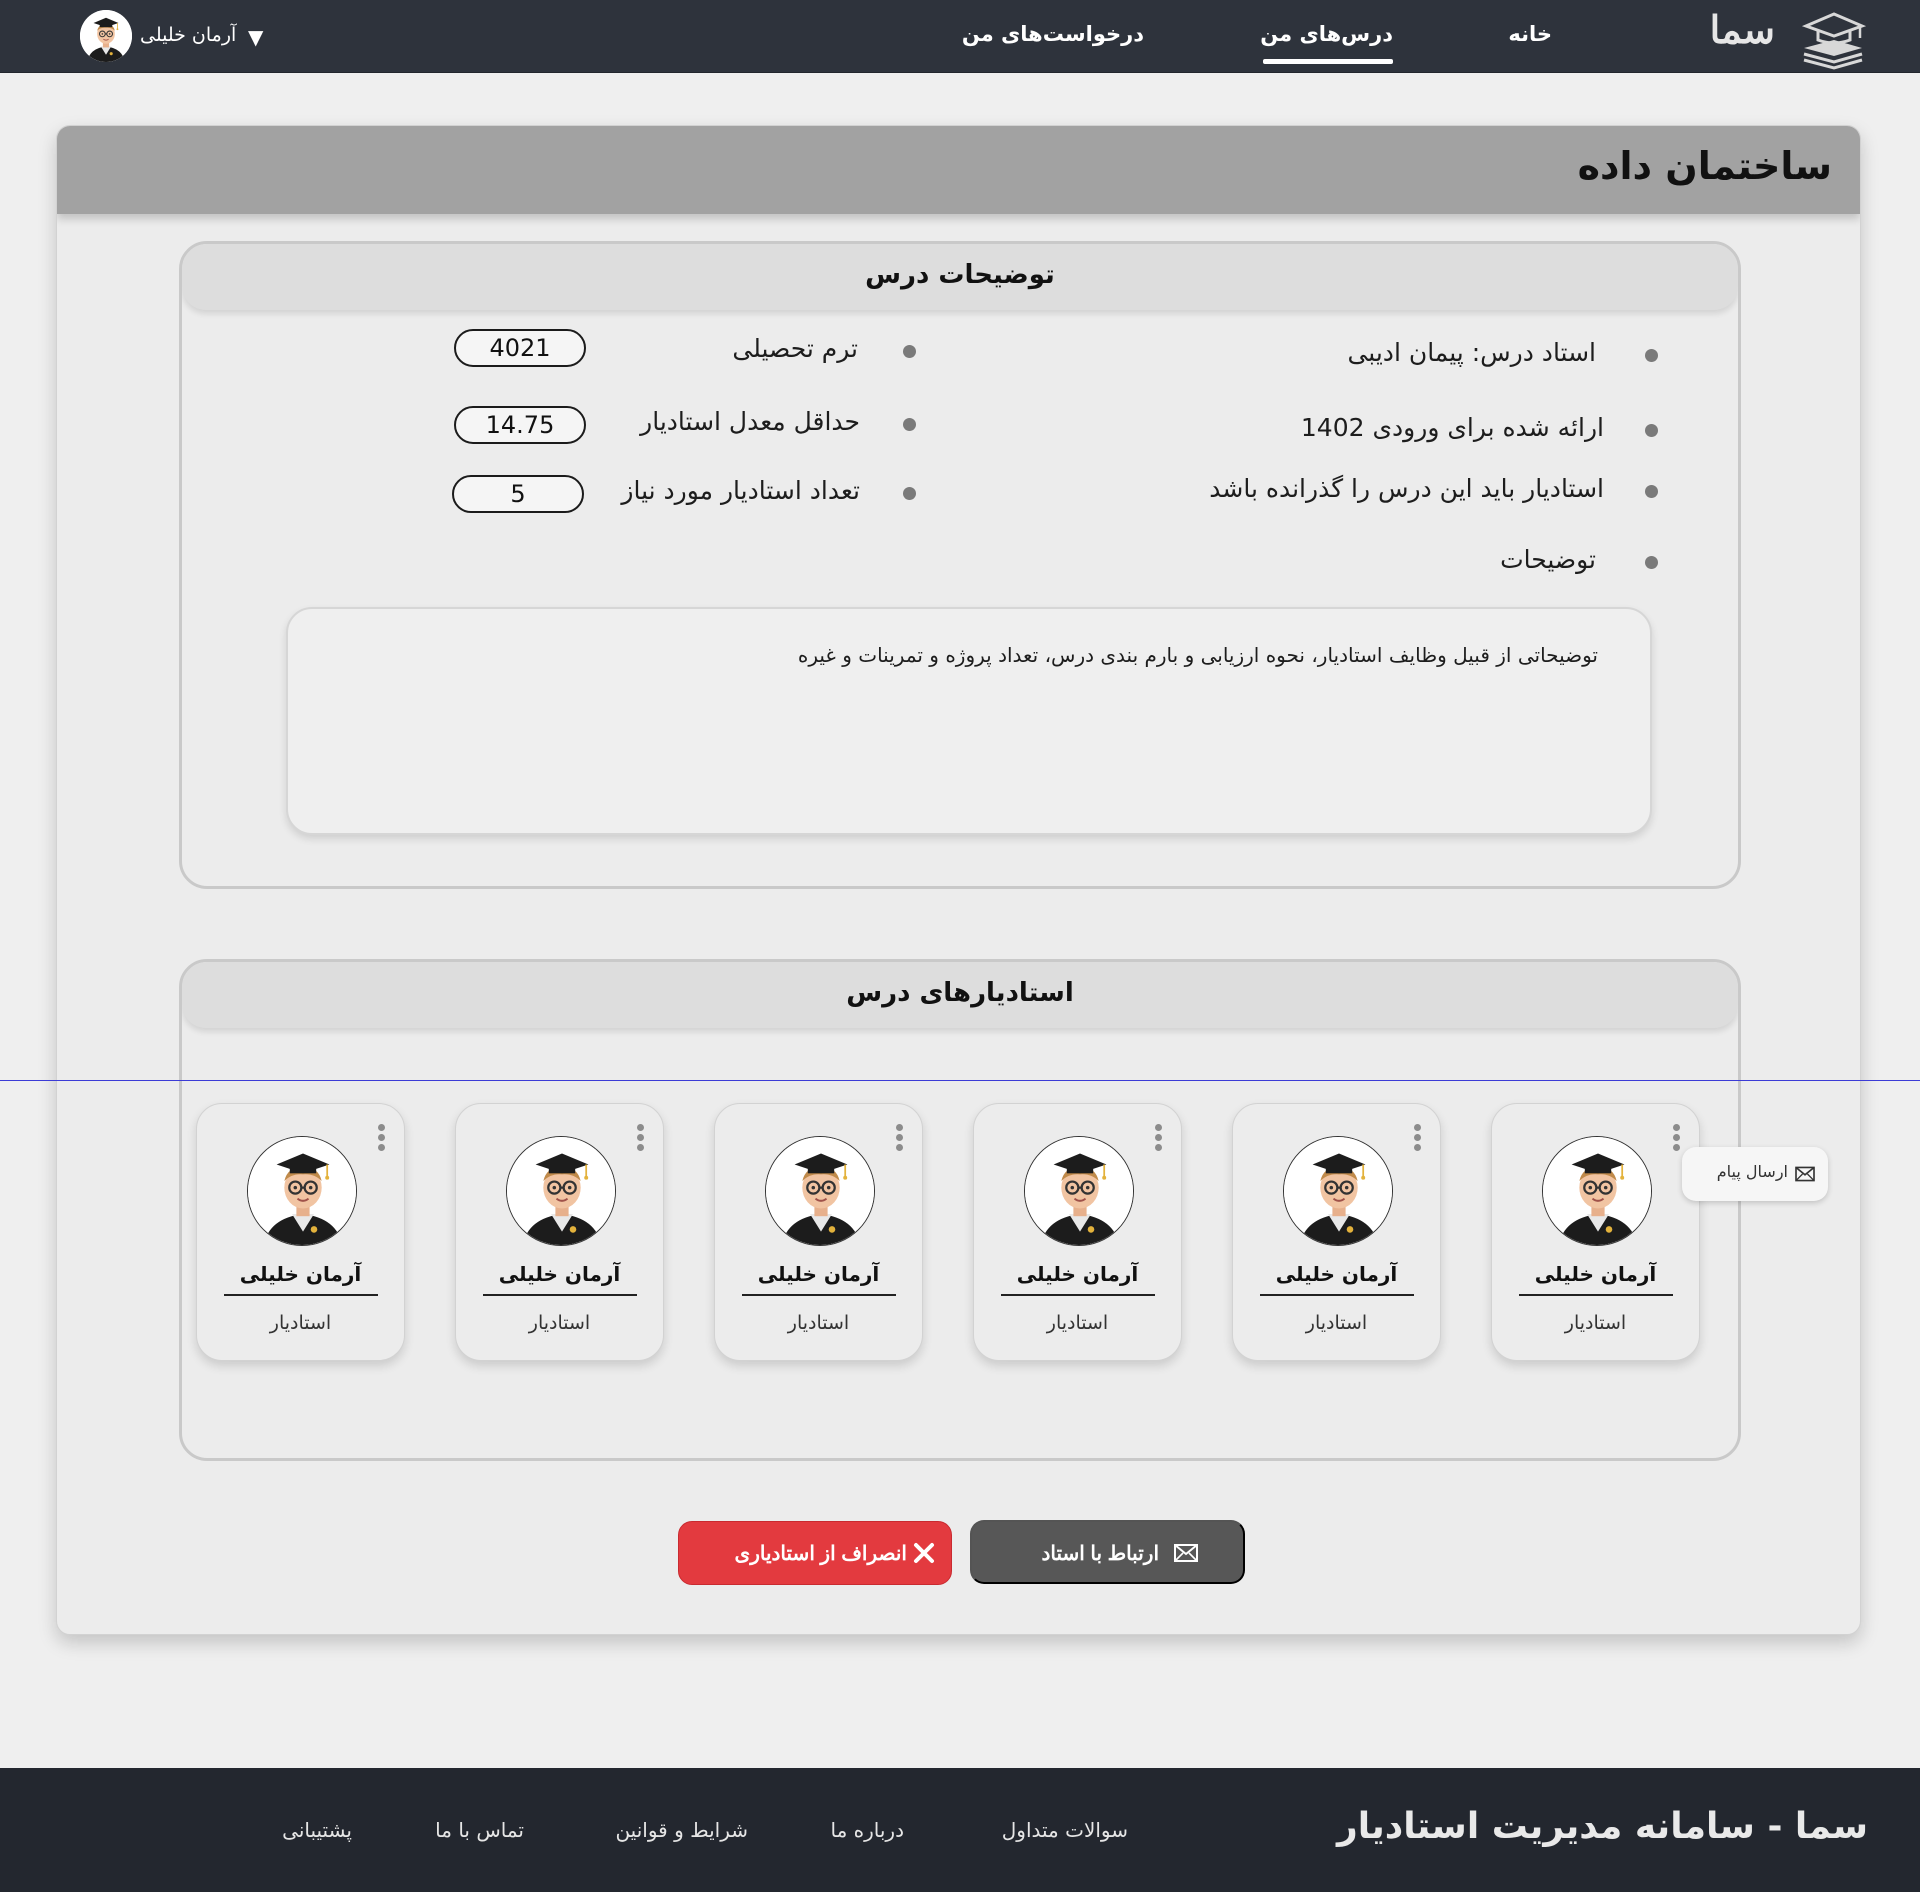  Describe the element at coordinates (1548, 559) in the screenshot. I see `description-heading: توضیحات` at that location.